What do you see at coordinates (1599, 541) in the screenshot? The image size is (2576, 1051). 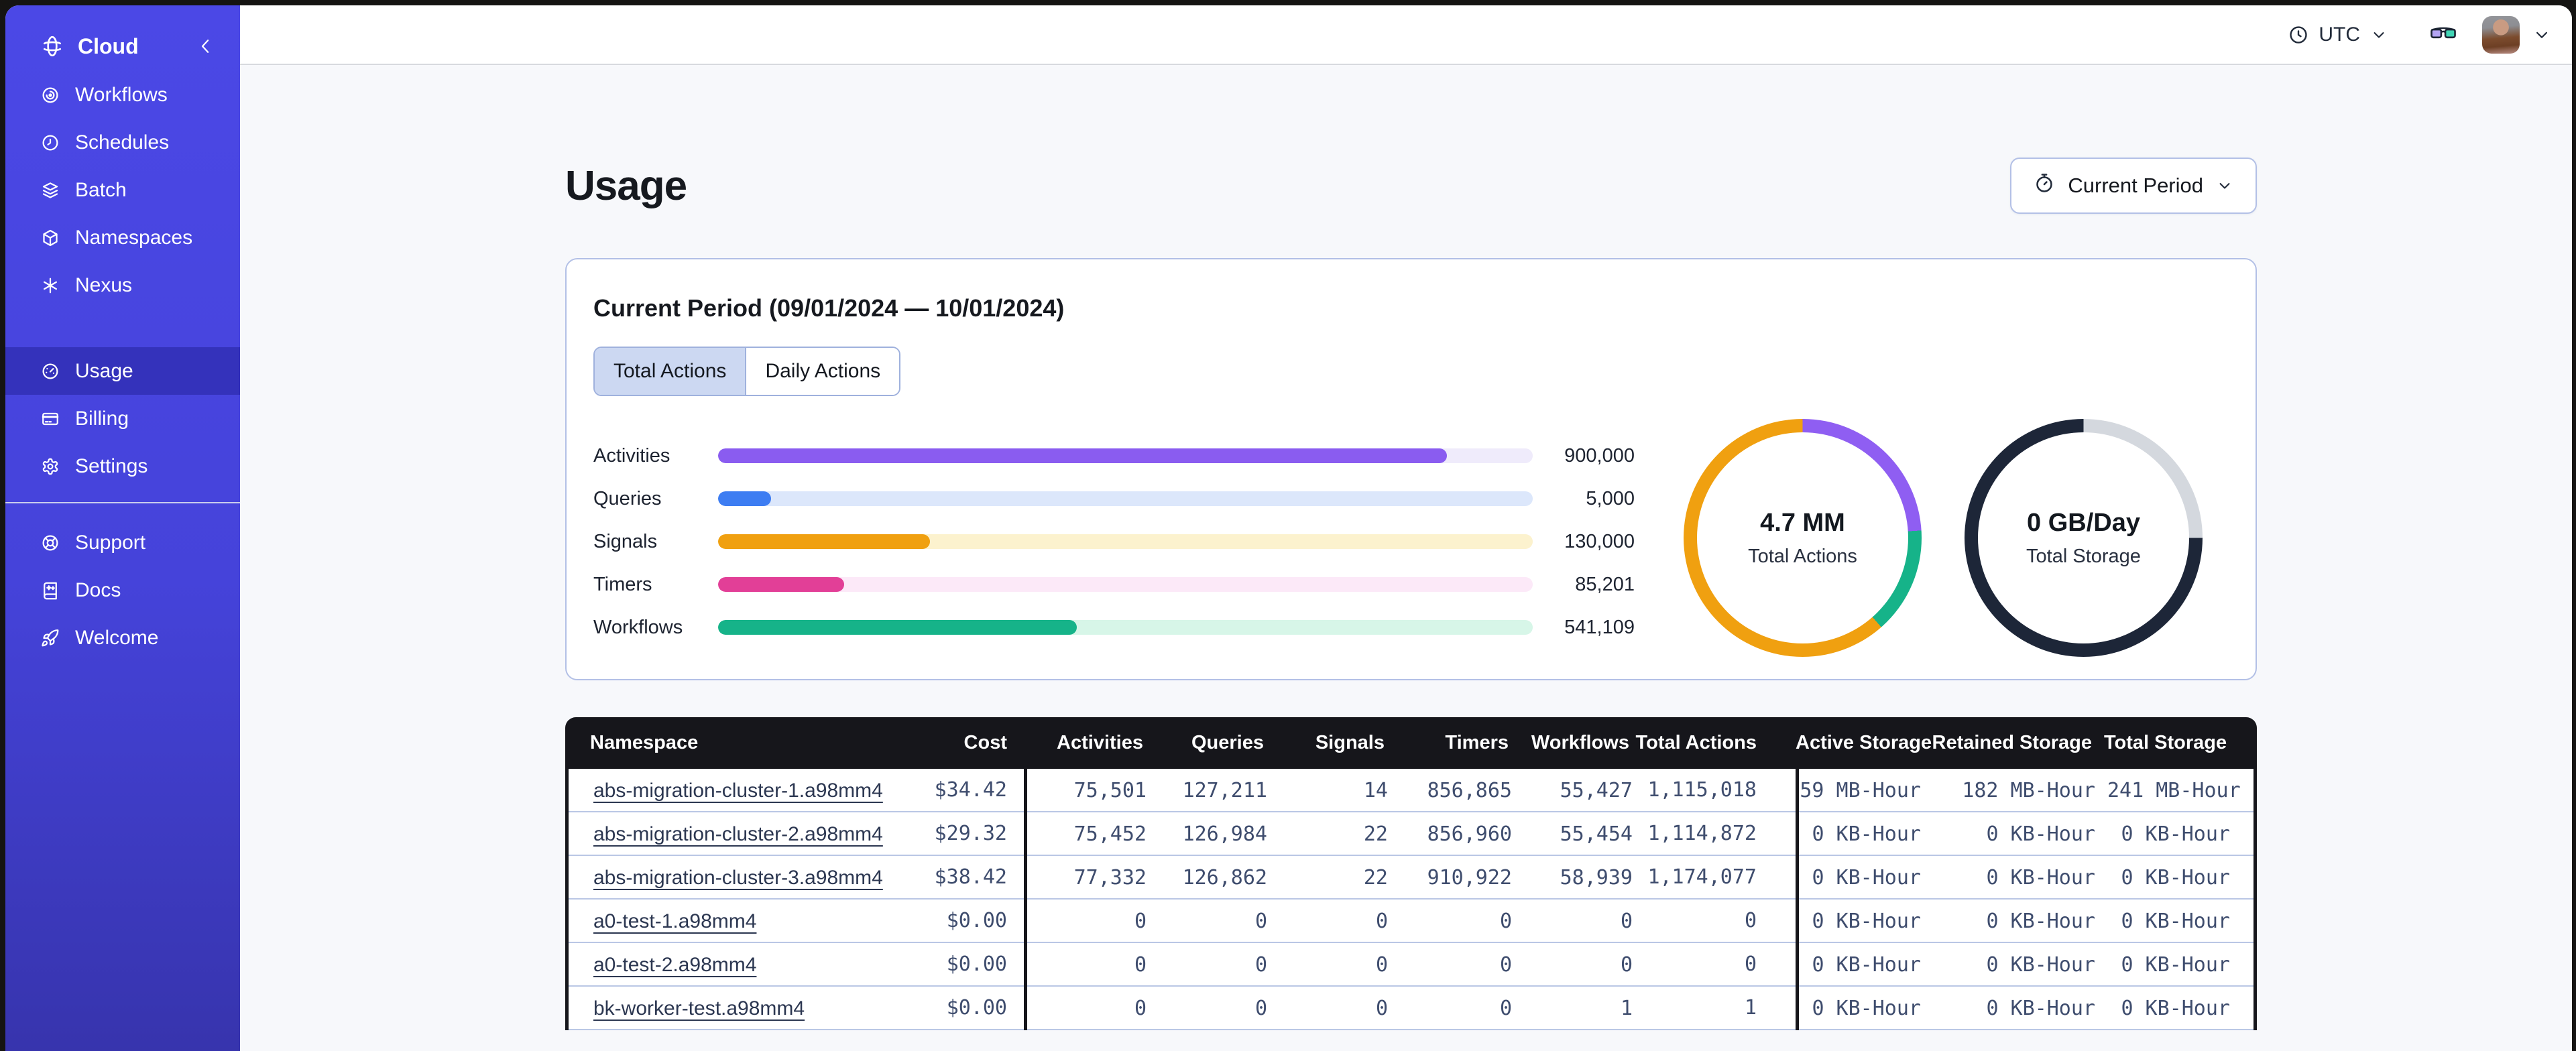 I see `bar-value: 130,000` at bounding box center [1599, 541].